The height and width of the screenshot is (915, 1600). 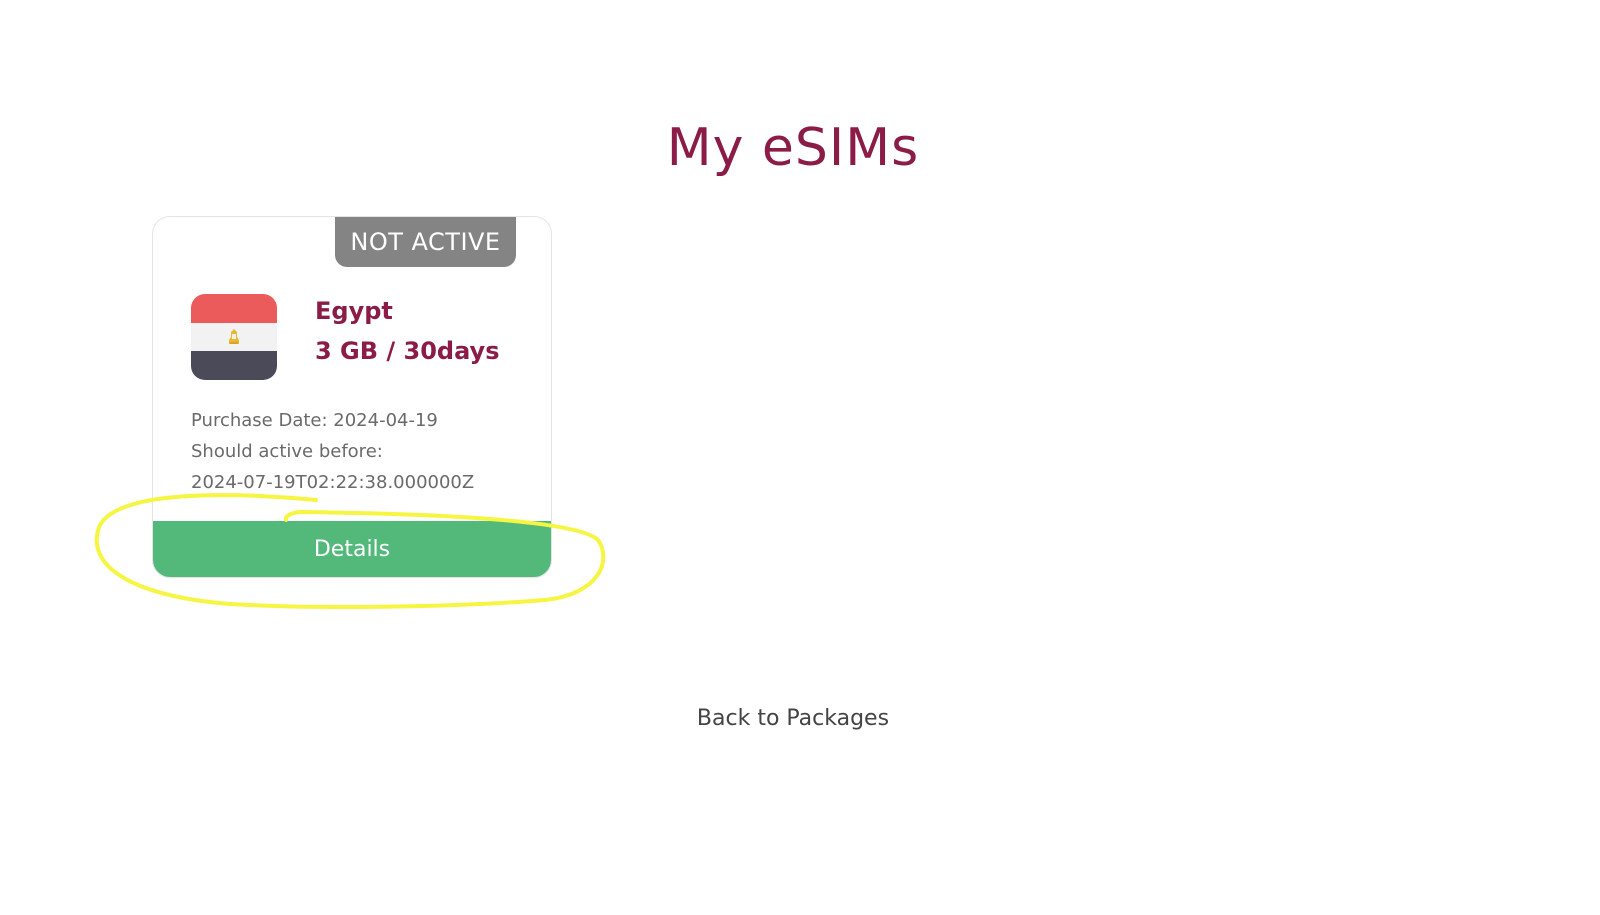 I want to click on activate-before-label: Should active before:, so click(x=287, y=451).